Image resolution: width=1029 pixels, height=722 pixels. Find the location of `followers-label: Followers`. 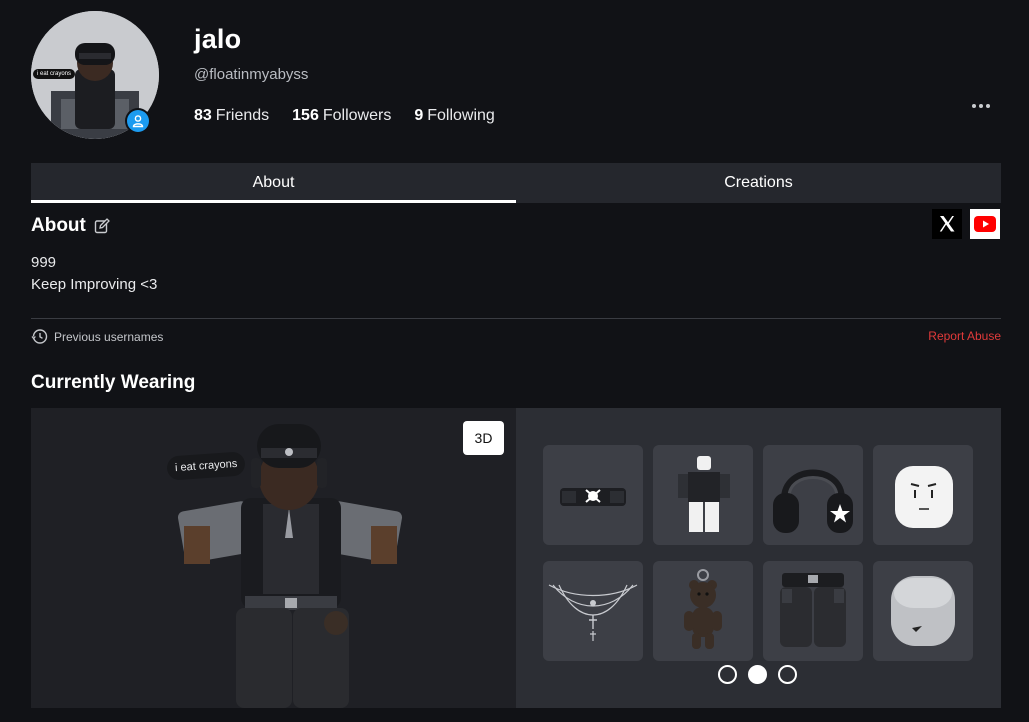

followers-label: Followers is located at coordinates (357, 115).